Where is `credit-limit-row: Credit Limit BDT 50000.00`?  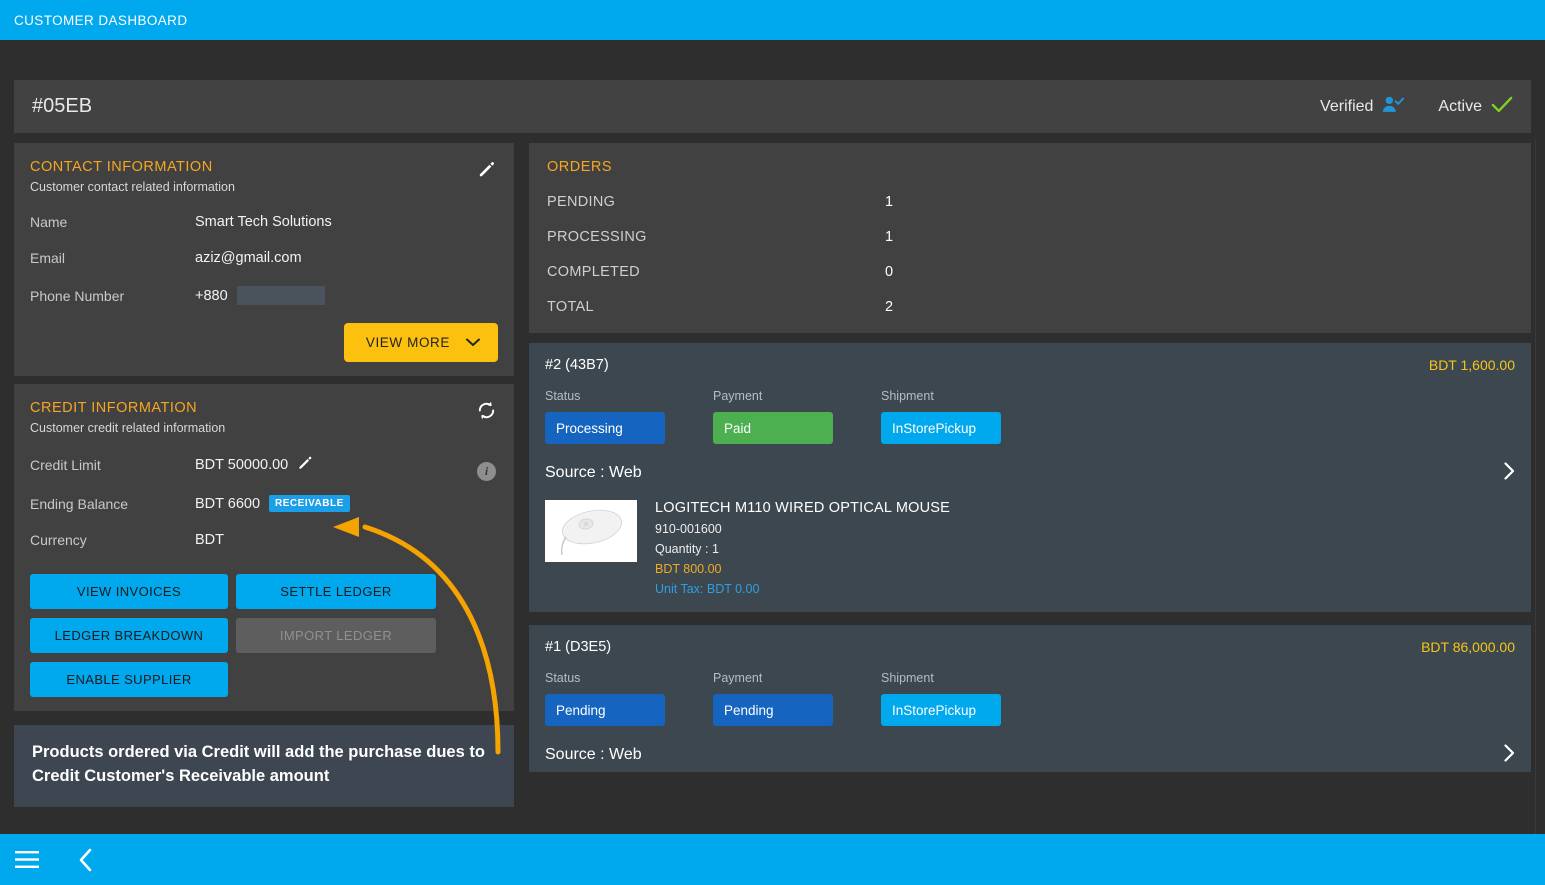
credit-limit-row: Credit Limit BDT 50000.00 is located at coordinates (264, 465).